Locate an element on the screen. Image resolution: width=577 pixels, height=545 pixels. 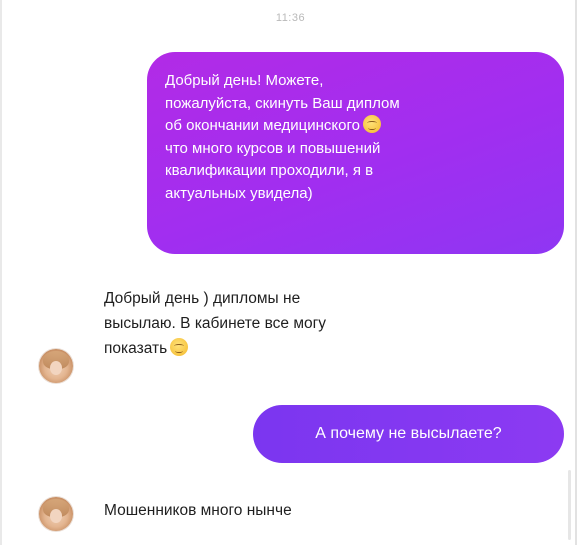
message-line: Добрый день ) дипломы не is located at coordinates (202, 298).